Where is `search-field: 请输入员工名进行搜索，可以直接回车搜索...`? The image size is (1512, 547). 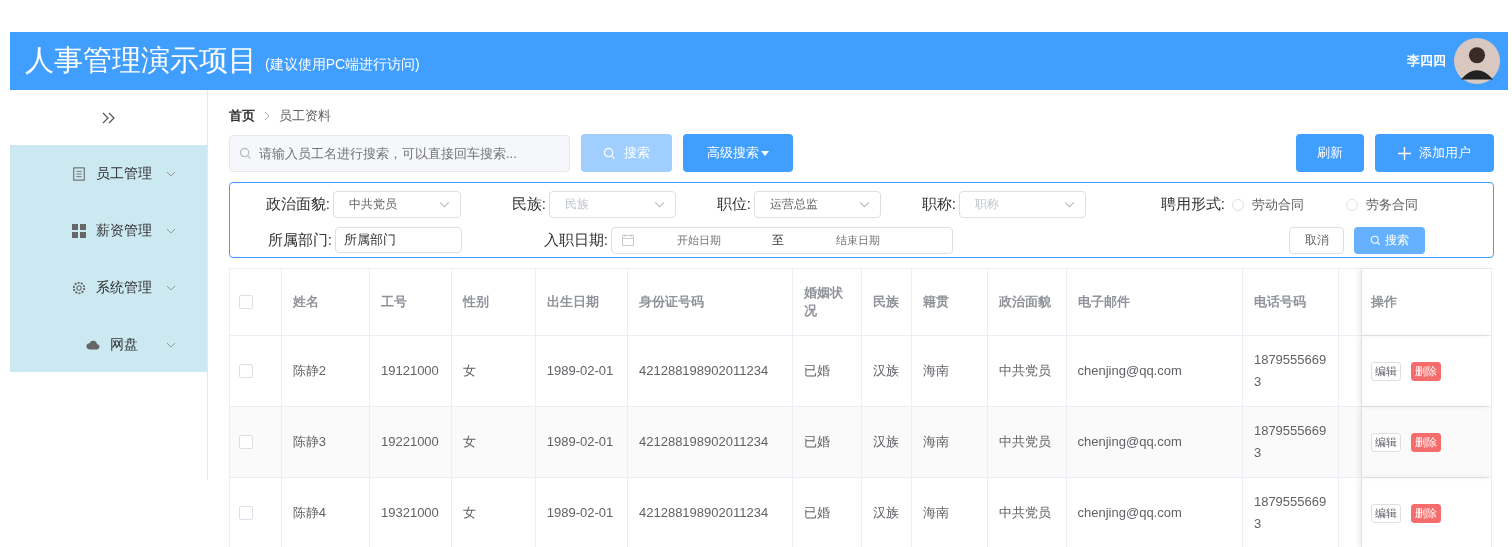 search-field: 请输入员工名进行搜索，可以直接回车搜索... is located at coordinates (399, 153).